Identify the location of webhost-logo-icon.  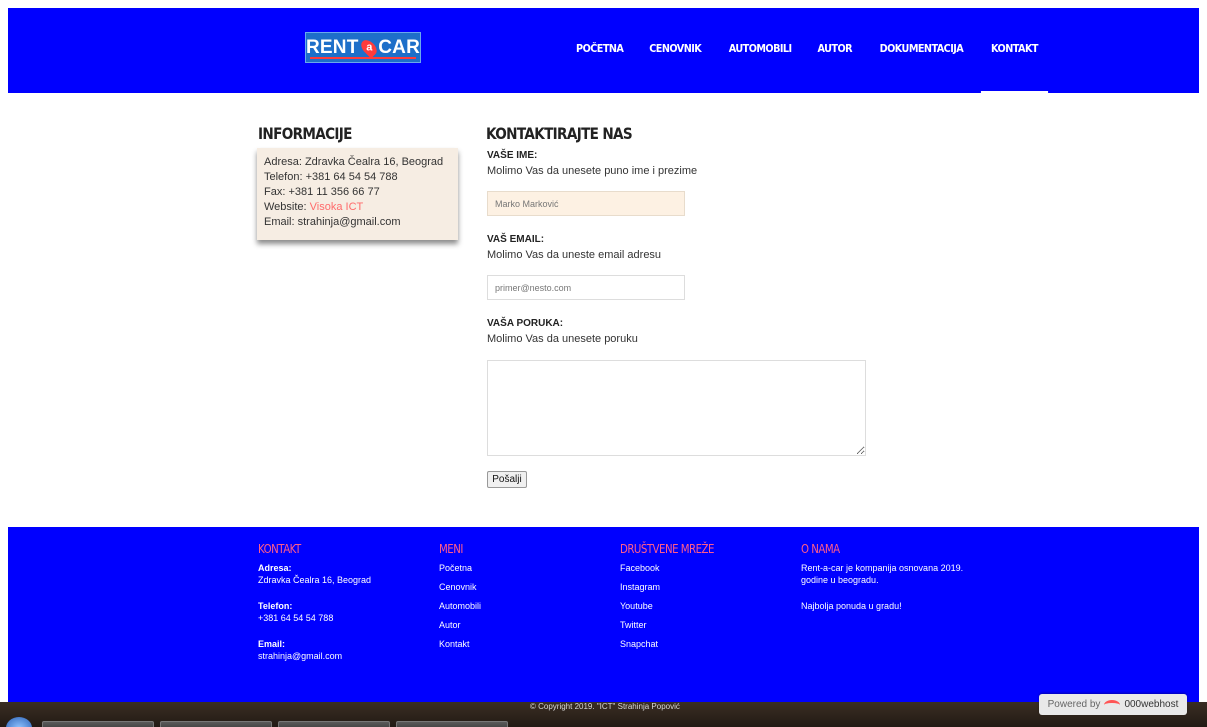
(1112, 704).